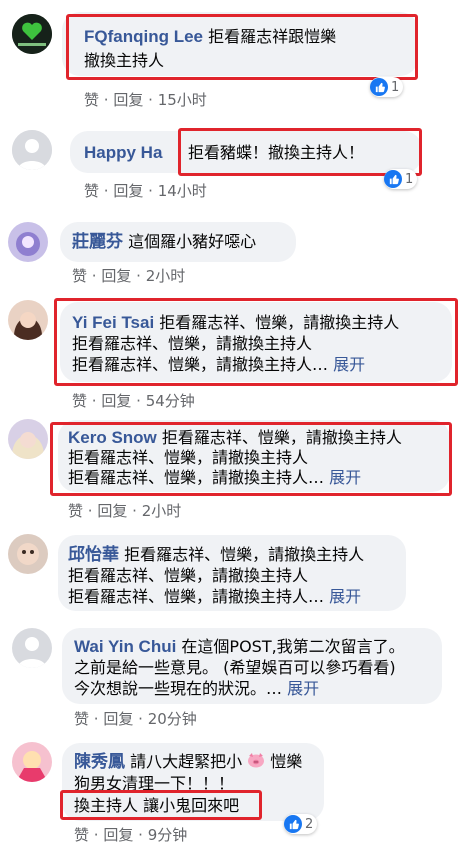 This screenshot has width=468, height=848. What do you see at coordinates (135, 719) in the screenshot?
I see `comment-actions: 赞 · 回复 · 20分钟` at bounding box center [135, 719].